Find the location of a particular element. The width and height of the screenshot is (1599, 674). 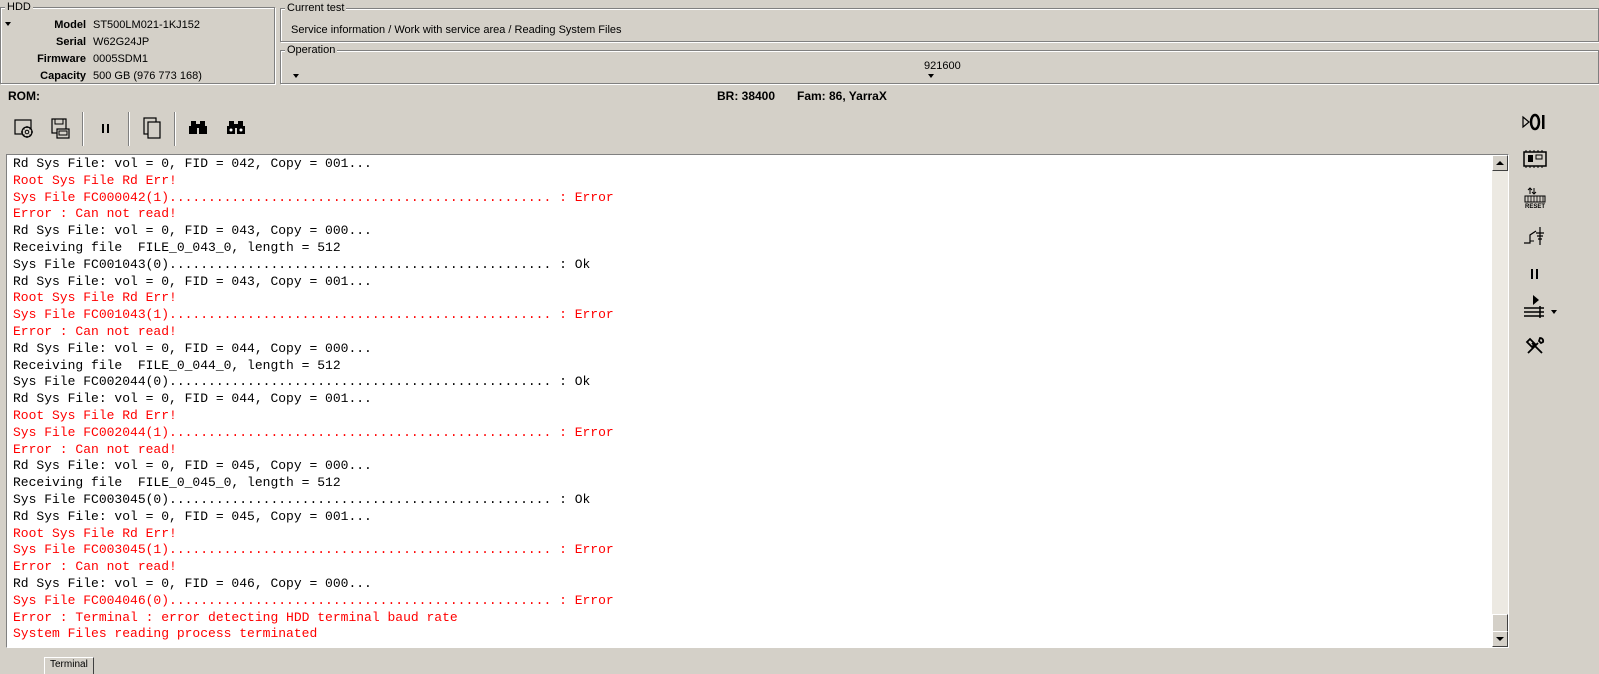

copy-button is located at coordinates (152, 128).